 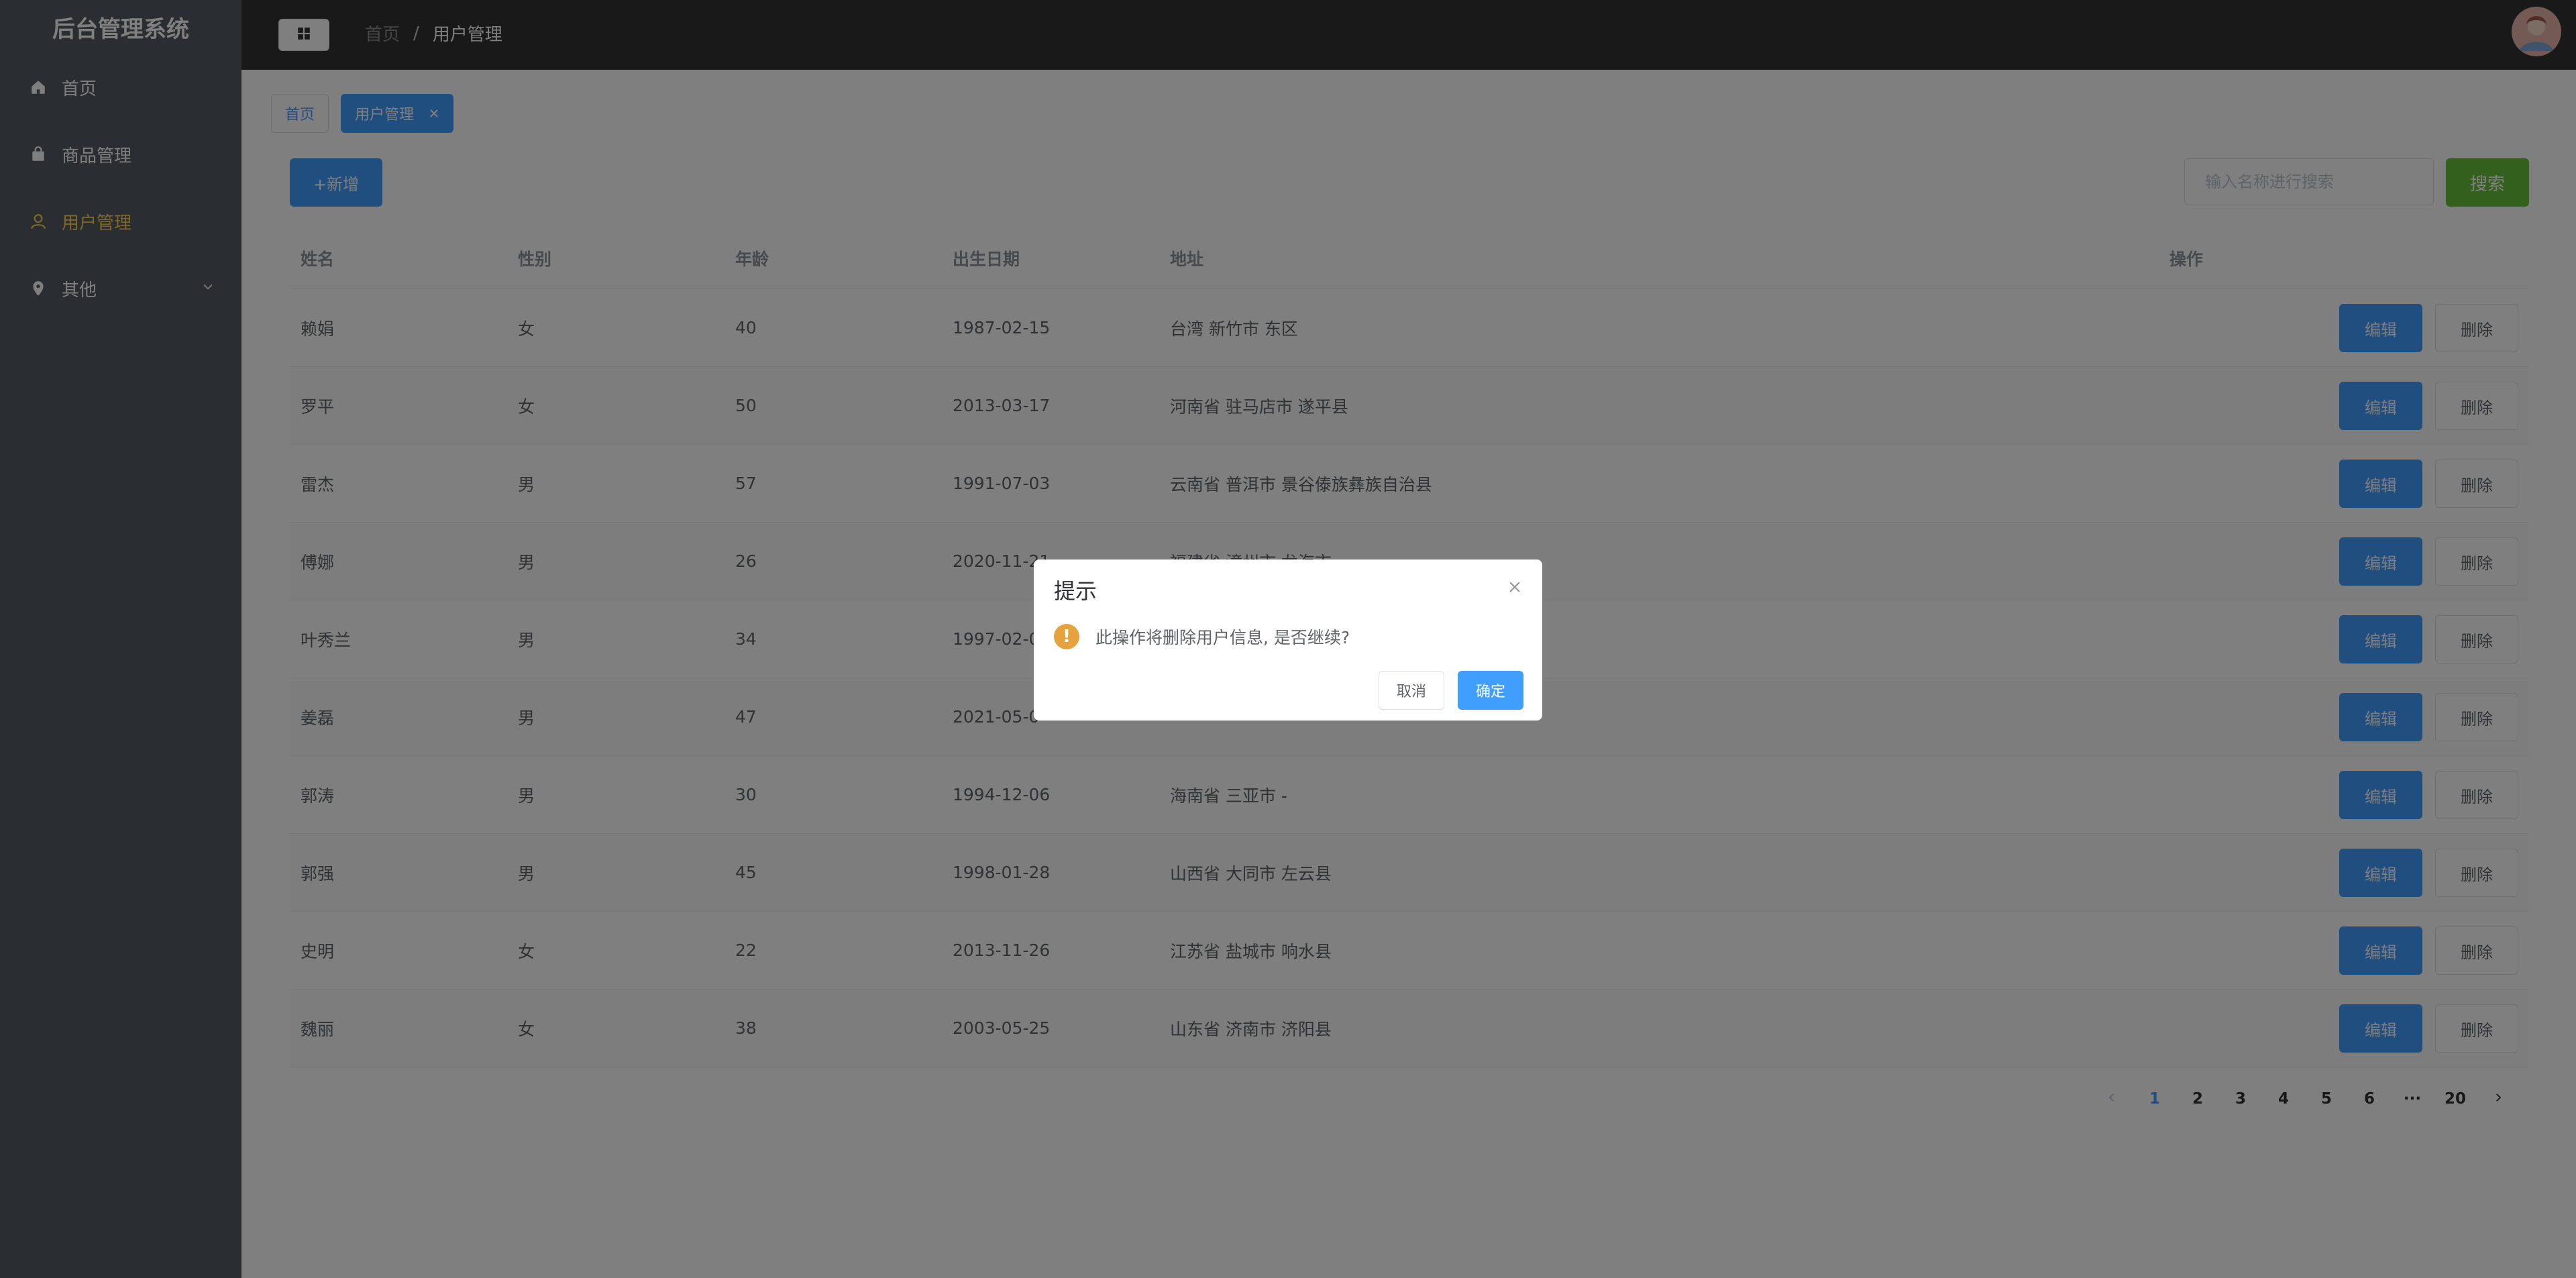 What do you see at coordinates (1514, 588) in the screenshot?
I see `close-icon` at bounding box center [1514, 588].